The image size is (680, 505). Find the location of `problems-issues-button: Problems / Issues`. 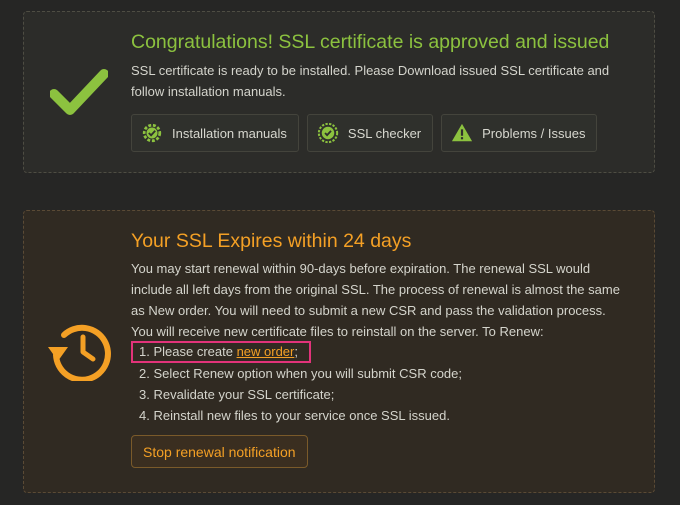

problems-issues-button: Problems / Issues is located at coordinates (519, 133).